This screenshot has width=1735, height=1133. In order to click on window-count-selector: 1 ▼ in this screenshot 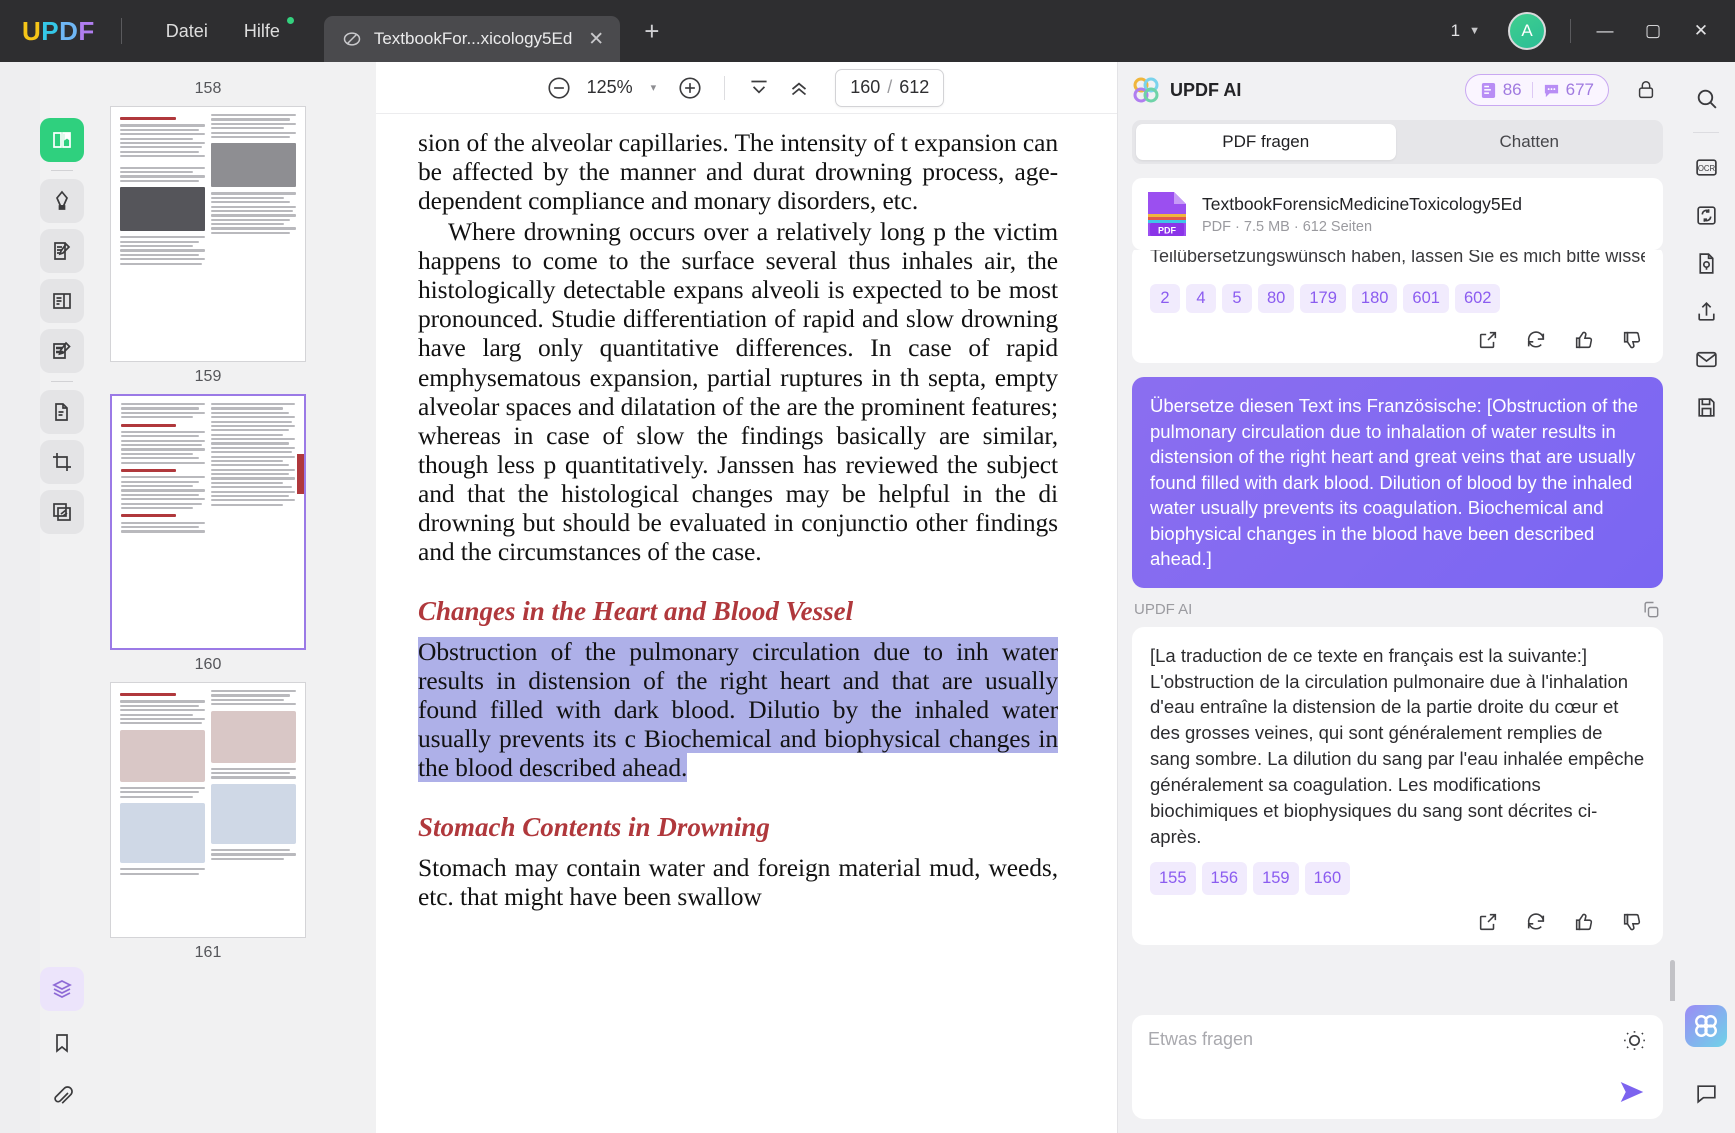, I will do `click(1465, 31)`.